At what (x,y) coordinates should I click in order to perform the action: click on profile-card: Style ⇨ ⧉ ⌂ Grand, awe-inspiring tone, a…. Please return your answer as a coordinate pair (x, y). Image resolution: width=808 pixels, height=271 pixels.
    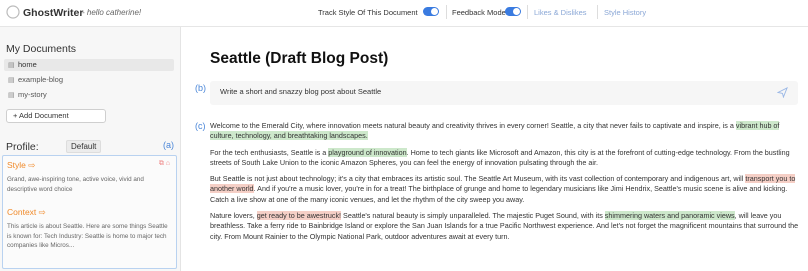
    Looking at the image, I should click on (89, 212).